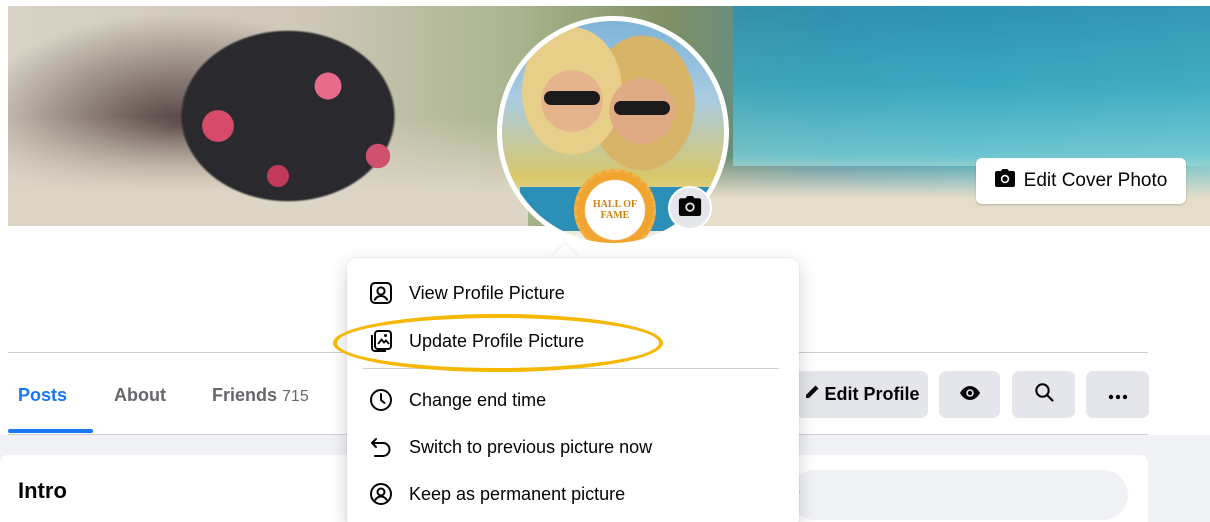 The image size is (1210, 522). I want to click on edit-cover-photo-label: Edit Cover Photo, so click(1095, 180).